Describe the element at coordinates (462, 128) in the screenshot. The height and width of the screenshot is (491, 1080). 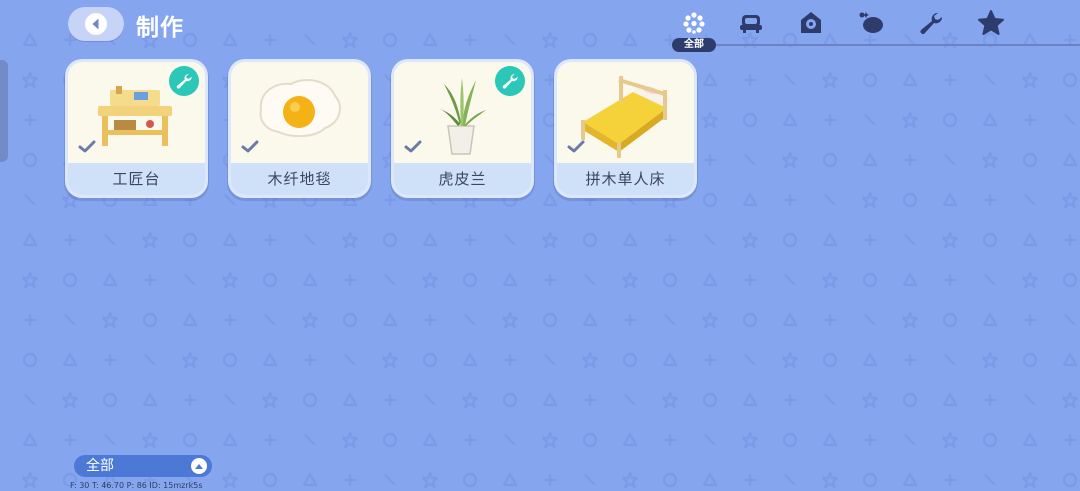
I see `recipe-card: 虎皮兰` at that location.